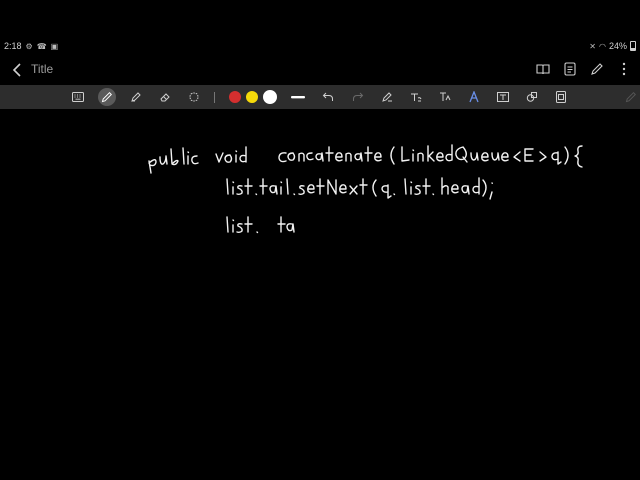  I want to click on lasso-button, so click(194, 97).